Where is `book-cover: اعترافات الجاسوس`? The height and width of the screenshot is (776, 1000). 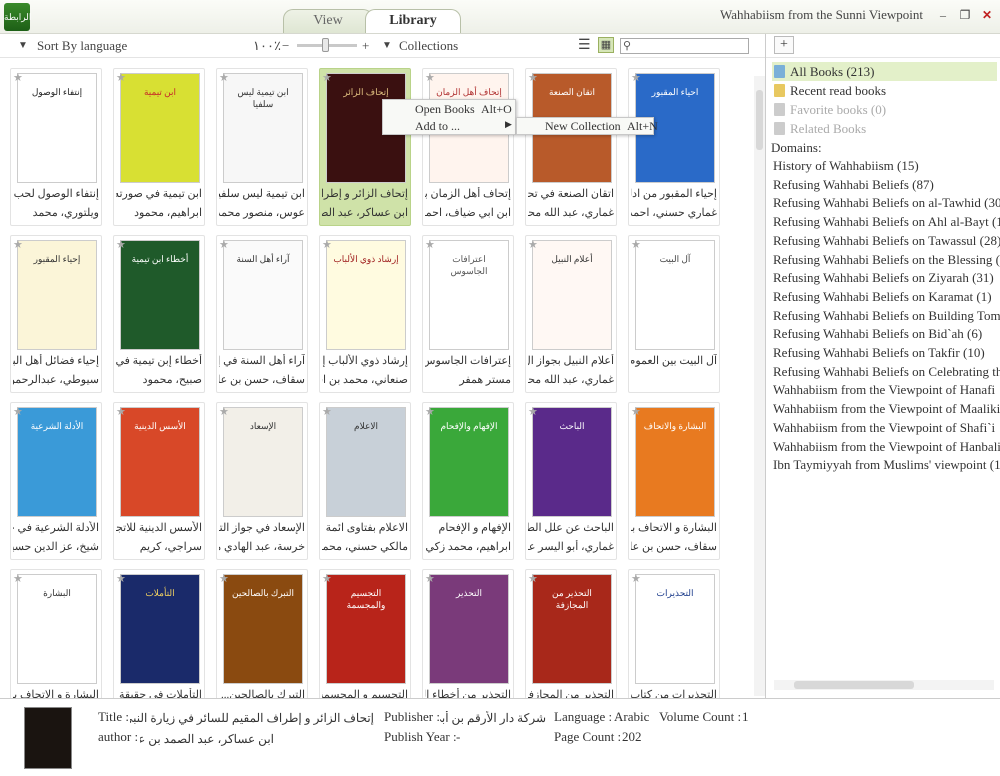 book-cover: اعترافات الجاسوس is located at coordinates (469, 295).